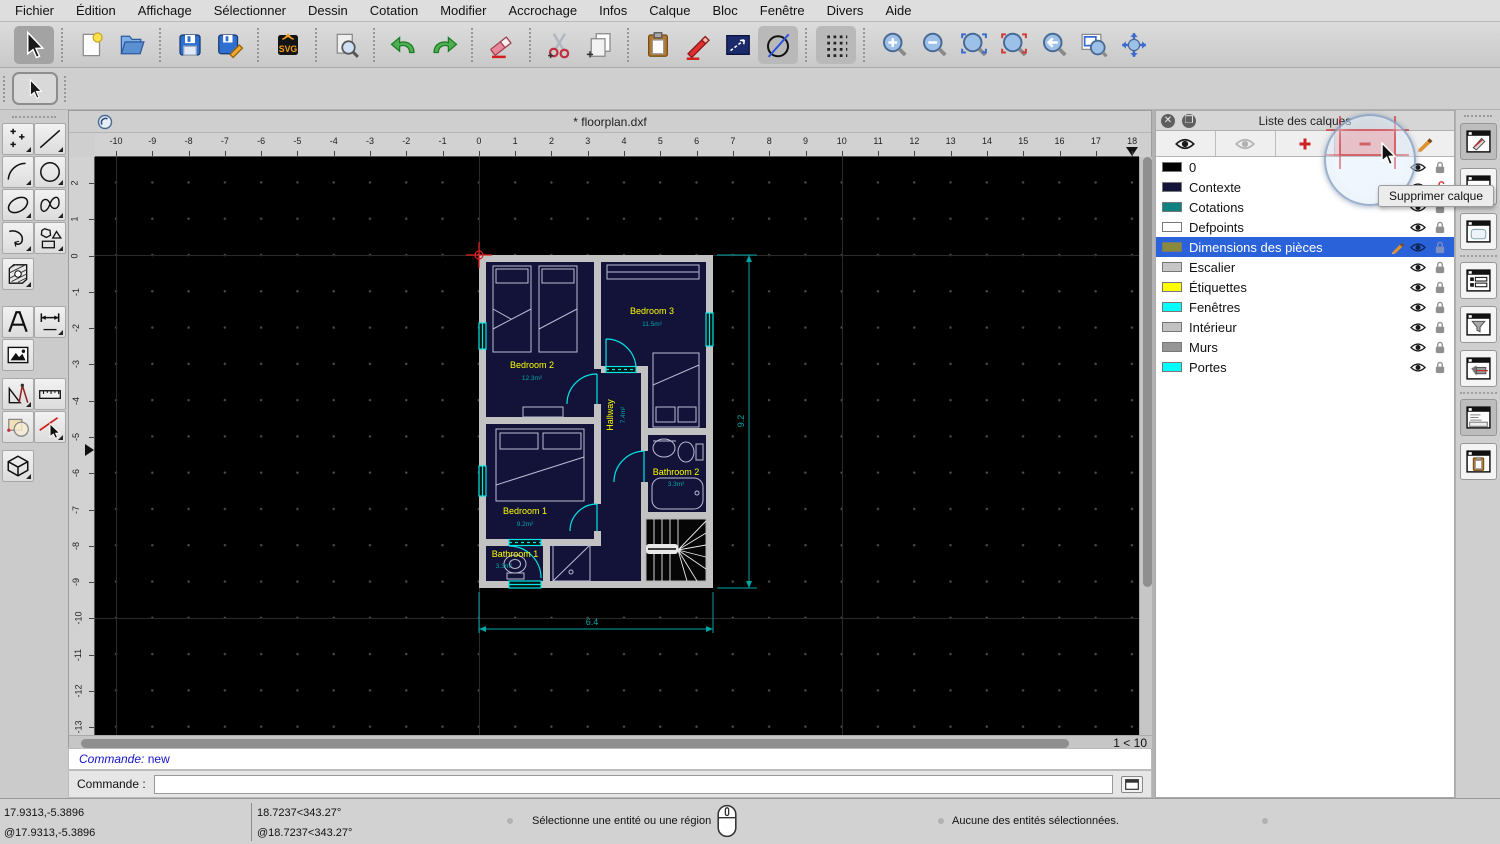 This screenshot has height=844, width=1500. I want to click on cut-button, so click(560, 45).